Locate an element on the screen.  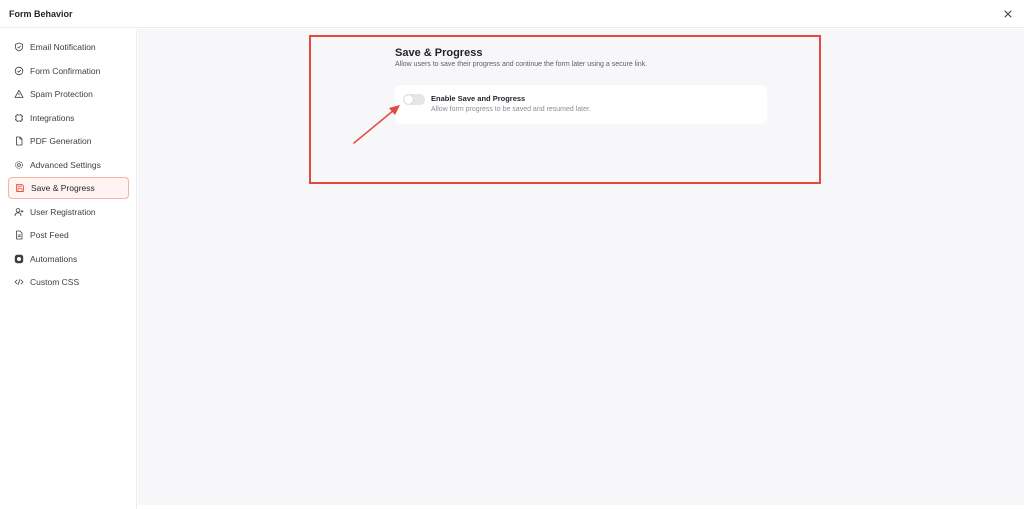
file-icon is located at coordinates (19, 141).